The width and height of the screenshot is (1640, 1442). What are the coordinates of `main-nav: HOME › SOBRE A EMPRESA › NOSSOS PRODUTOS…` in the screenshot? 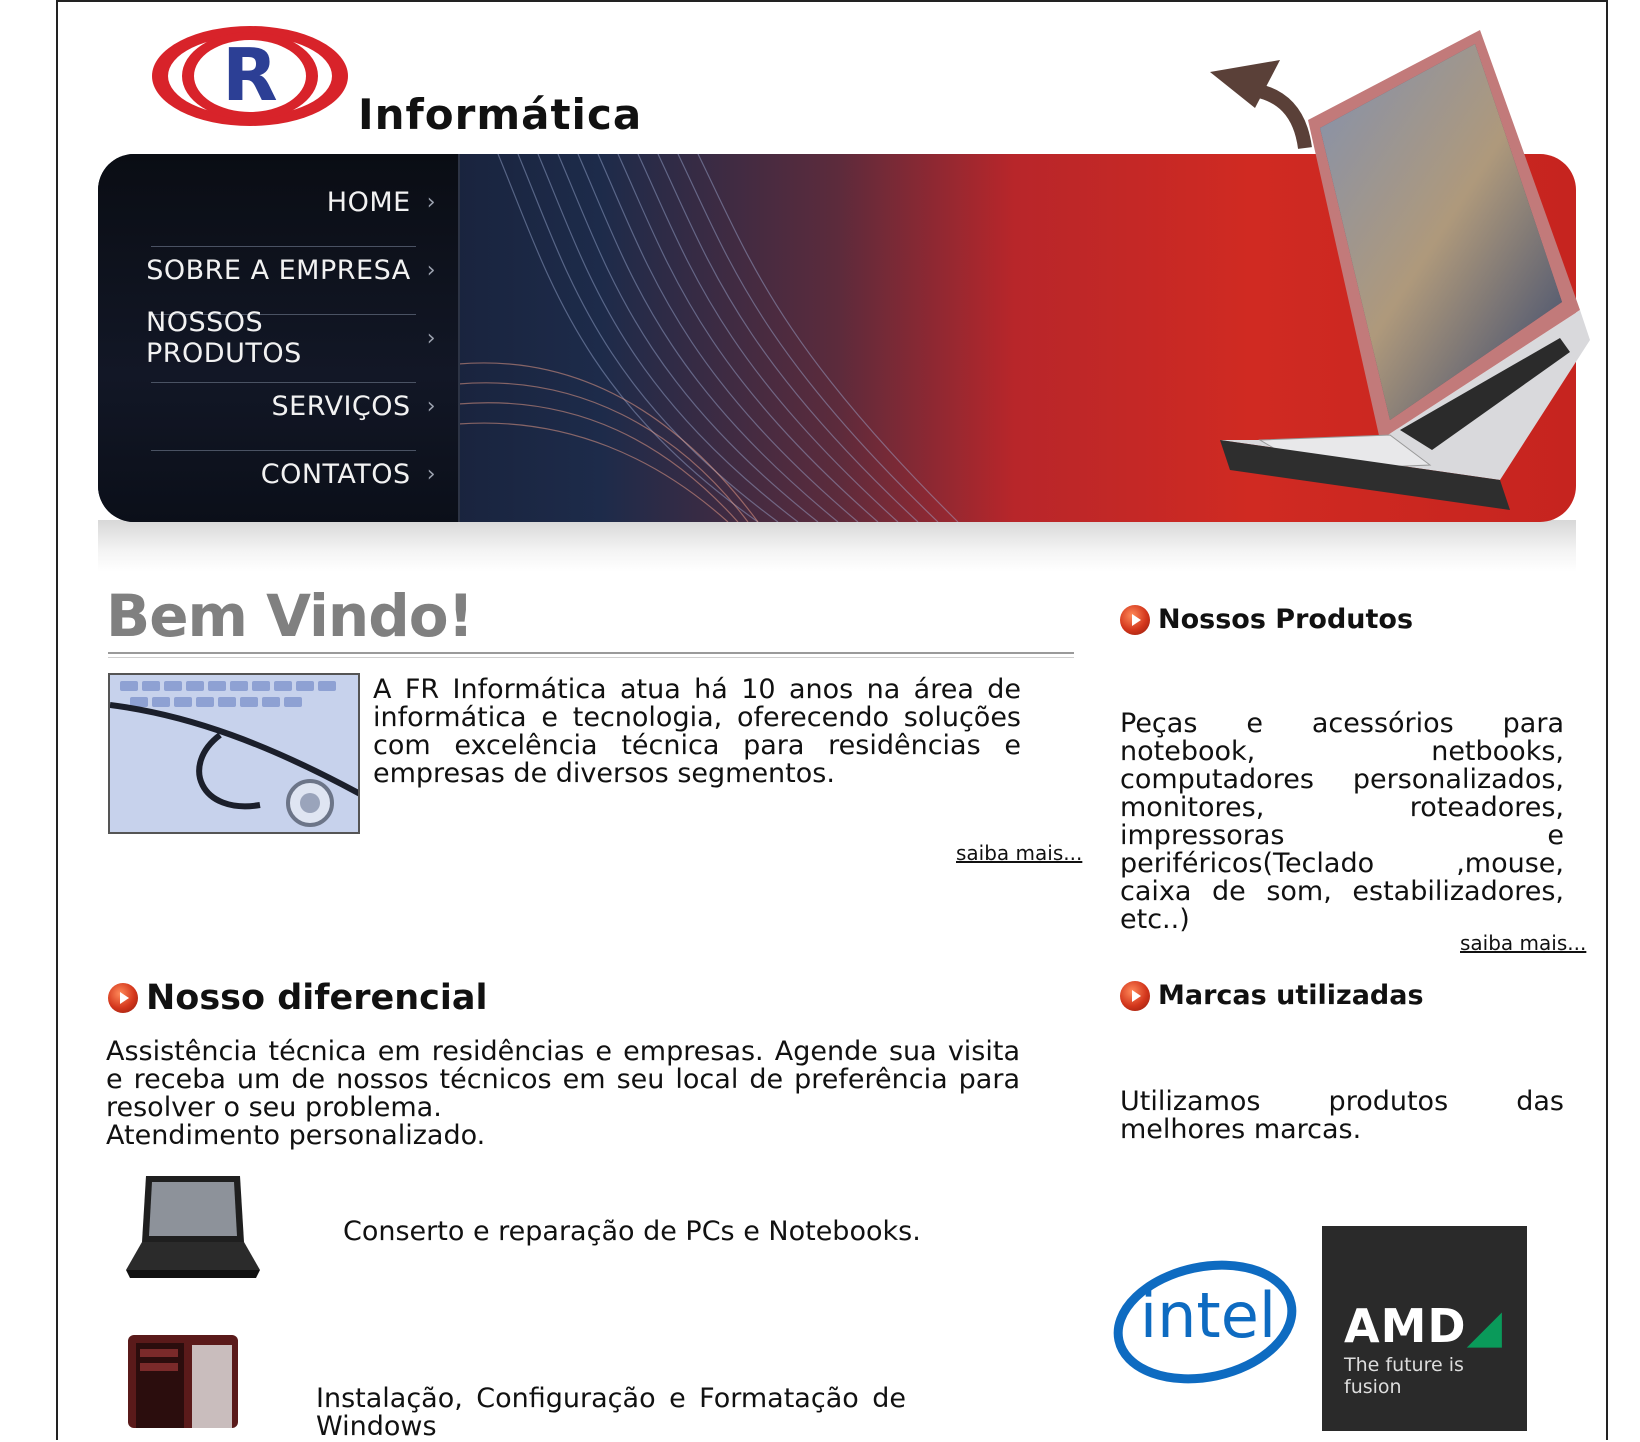 It's located at (279, 338).